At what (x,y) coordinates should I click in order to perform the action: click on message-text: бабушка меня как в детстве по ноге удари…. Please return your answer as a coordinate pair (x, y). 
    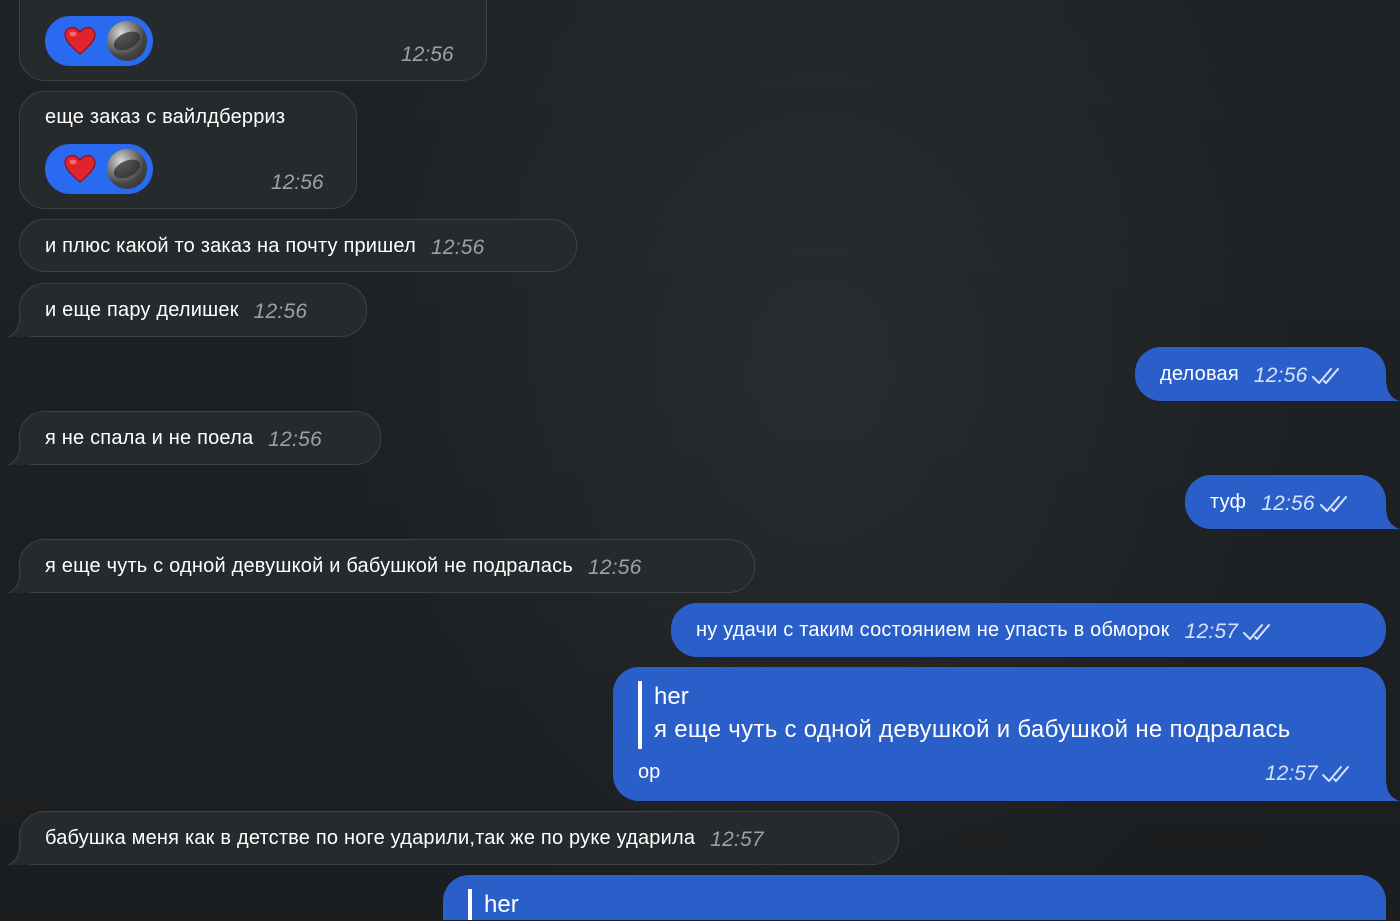
    Looking at the image, I should click on (370, 838).